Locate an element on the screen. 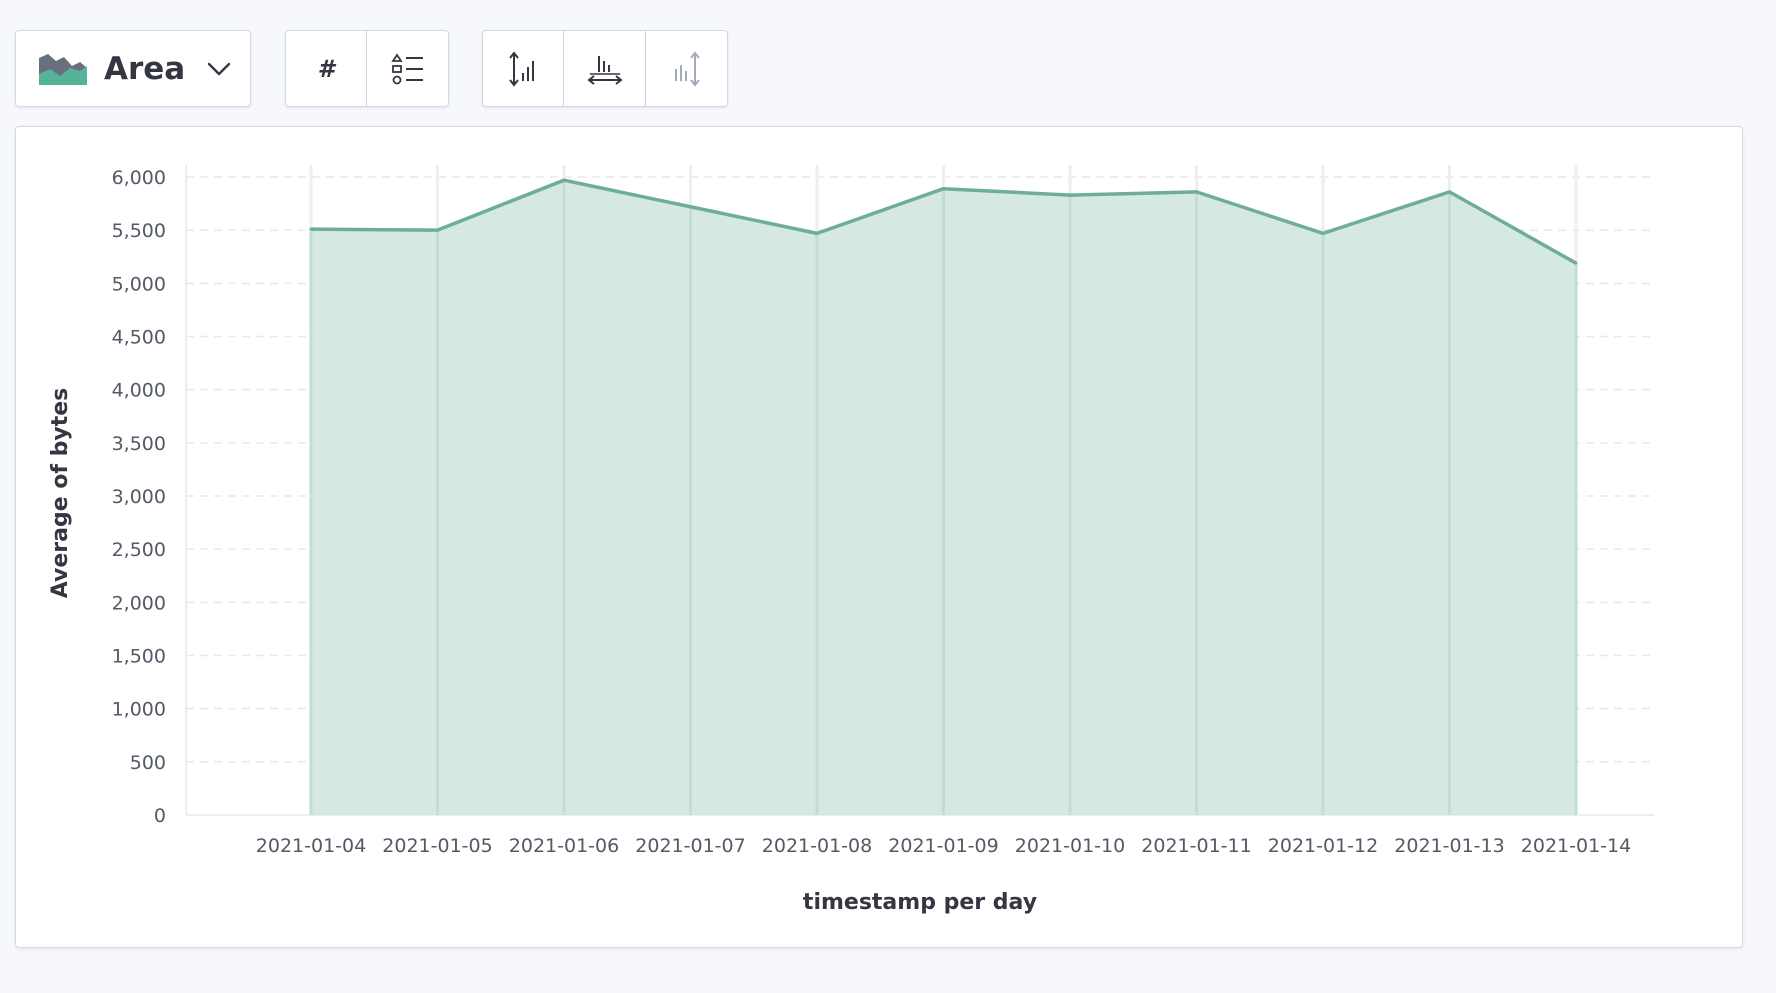 The width and height of the screenshot is (1776, 993). y-right-axis-scale-icon is located at coordinates (687, 68).